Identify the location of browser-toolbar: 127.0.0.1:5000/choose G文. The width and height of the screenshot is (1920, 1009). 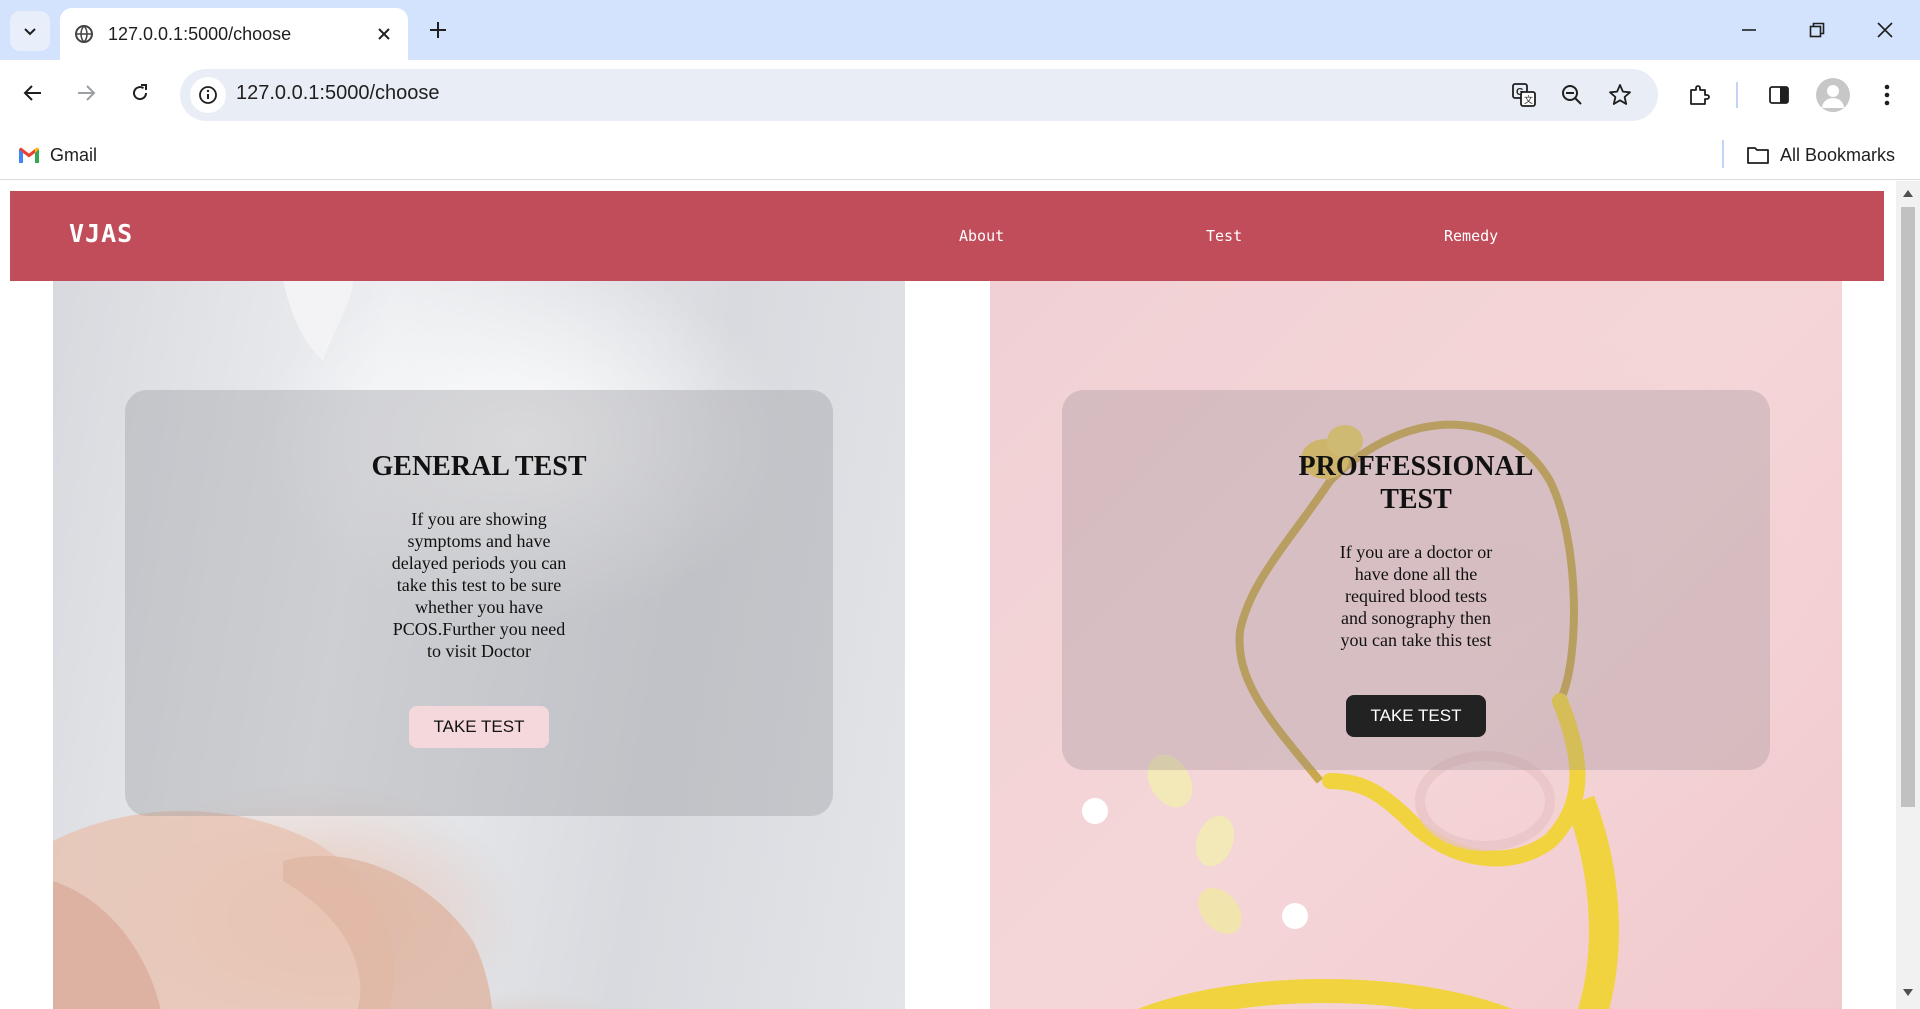
(960, 95).